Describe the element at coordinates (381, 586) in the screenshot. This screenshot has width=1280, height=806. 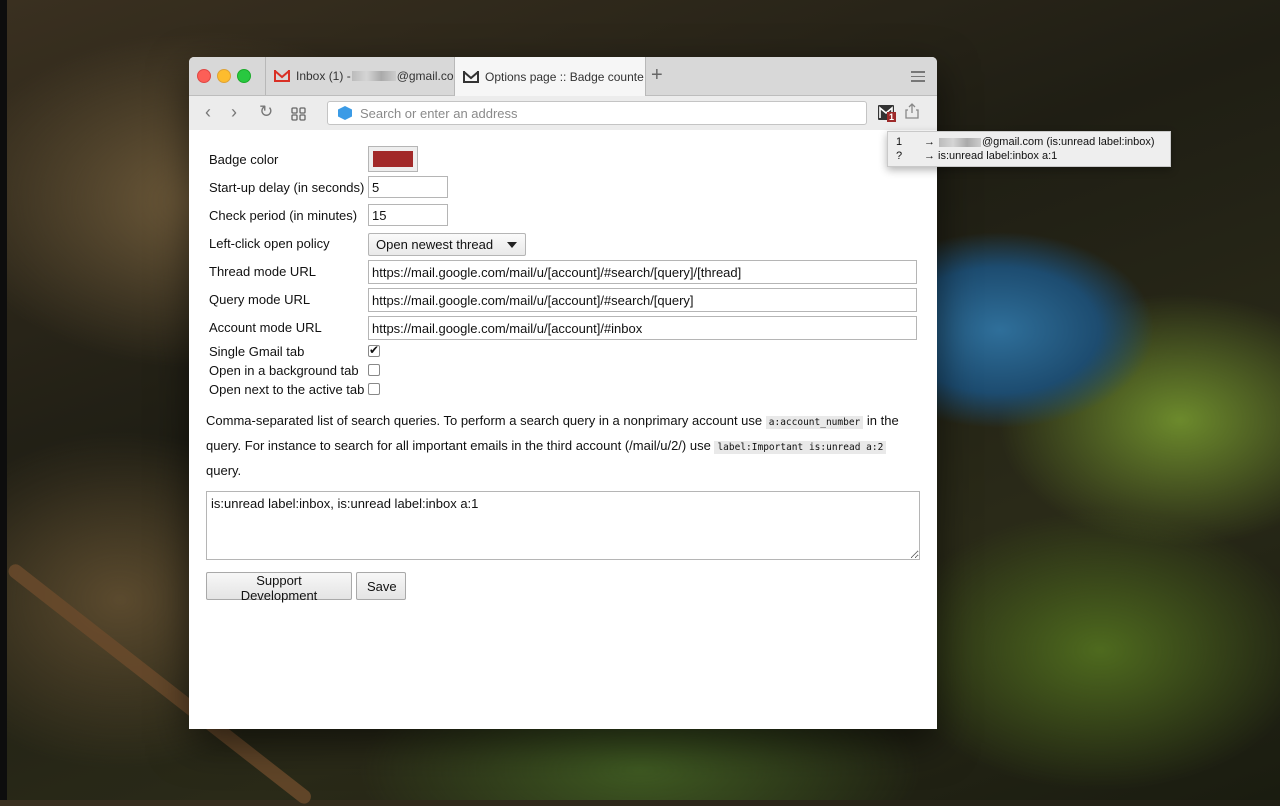
I see `save-button: Save` at that location.